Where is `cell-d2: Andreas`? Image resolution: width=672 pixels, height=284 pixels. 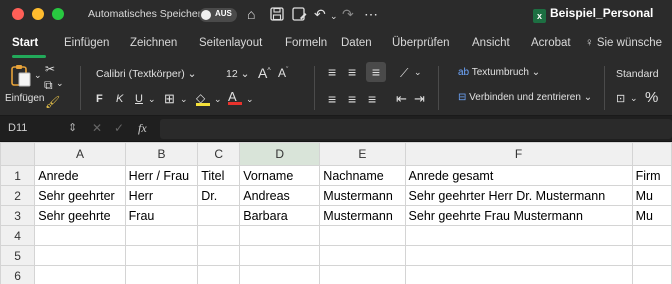
cell-d2: Andreas is located at coordinates (280, 195).